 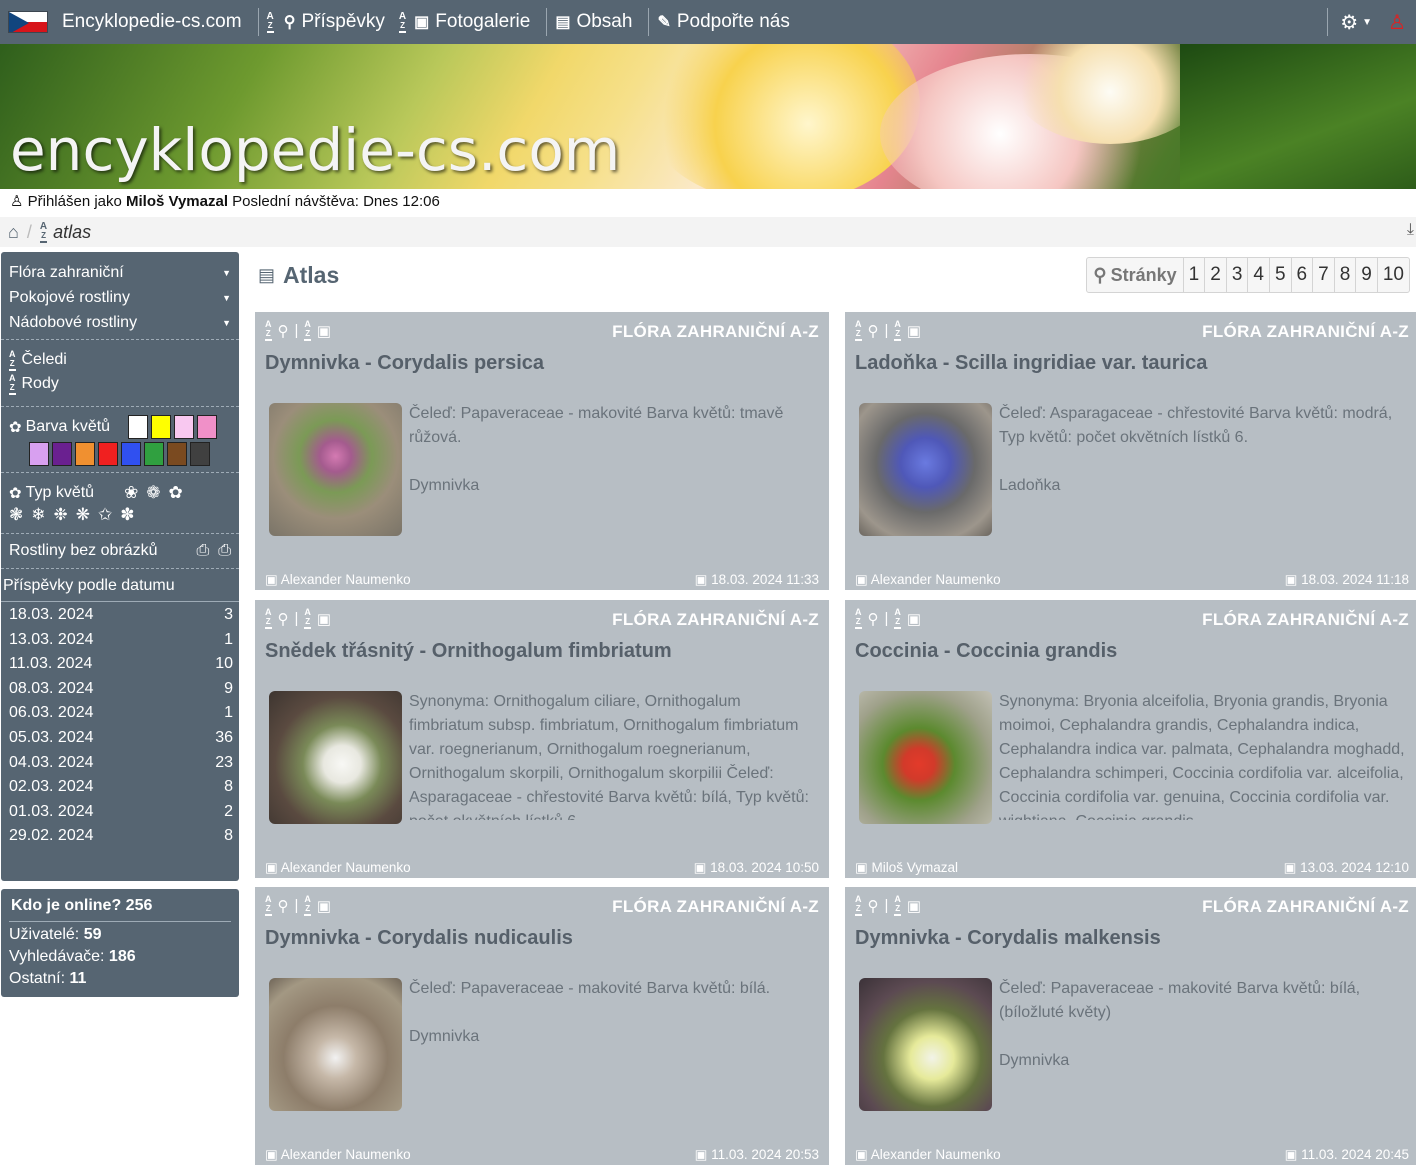 What do you see at coordinates (120, 384) in the screenshot?
I see `sidebar-item-rody: AZ Rody` at bounding box center [120, 384].